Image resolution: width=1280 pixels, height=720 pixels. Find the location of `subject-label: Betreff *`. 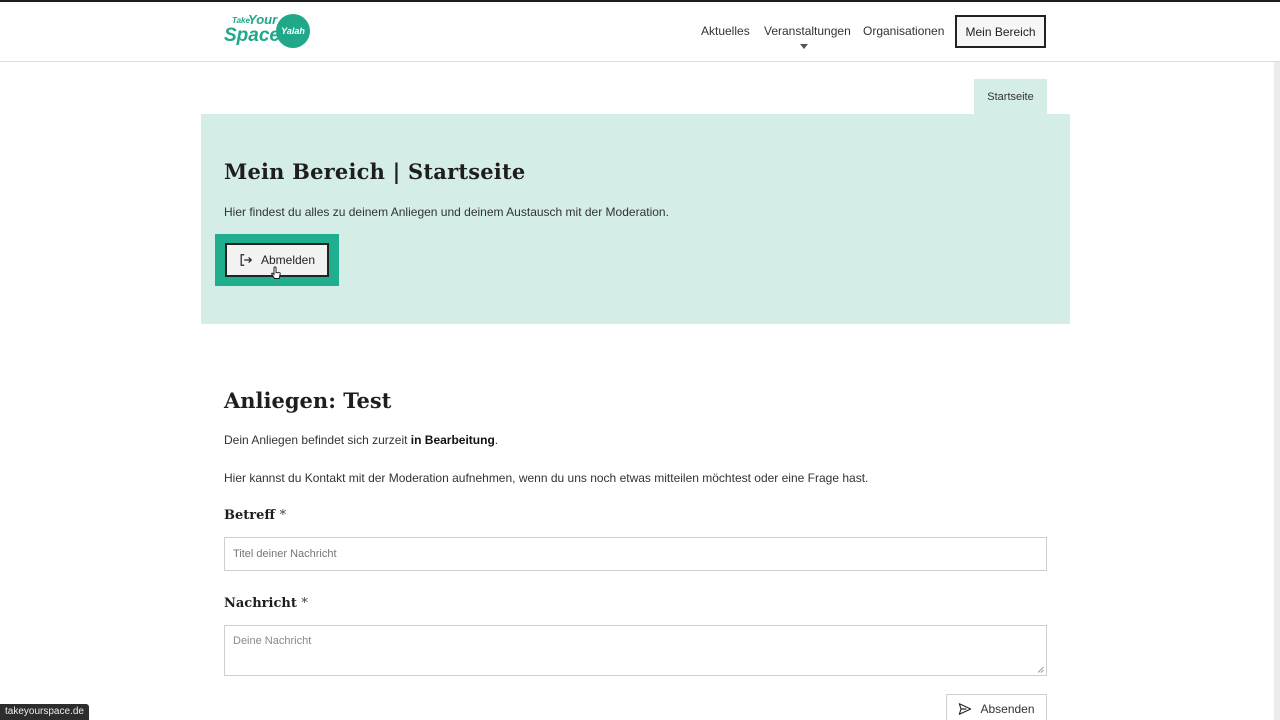

subject-label: Betreff * is located at coordinates (255, 515).